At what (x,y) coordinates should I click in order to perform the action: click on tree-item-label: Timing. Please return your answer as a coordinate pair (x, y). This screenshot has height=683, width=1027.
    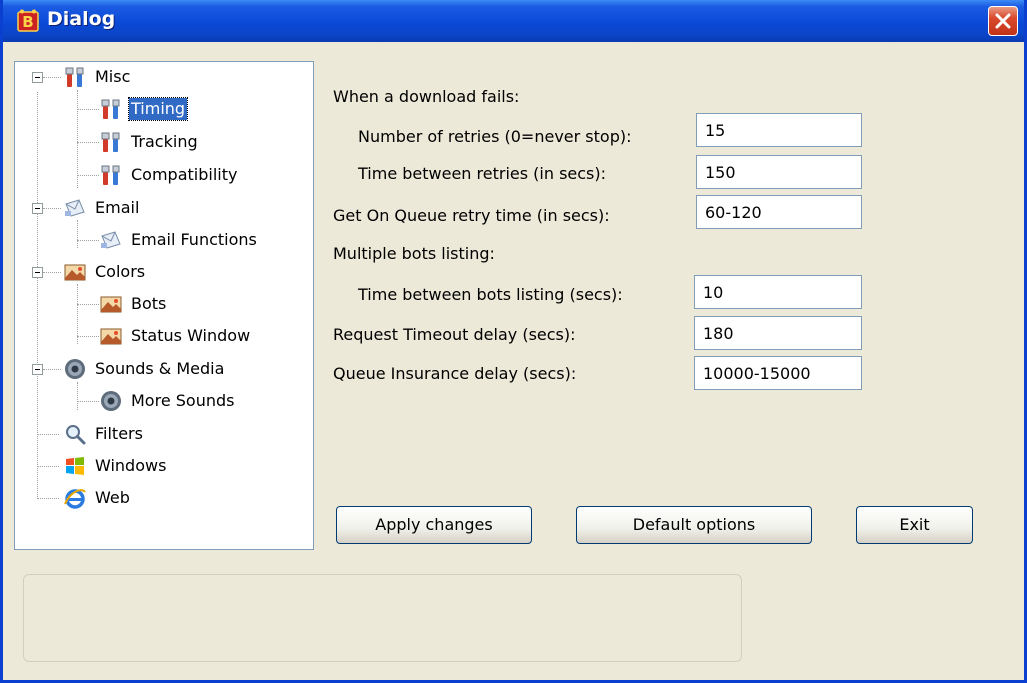
    Looking at the image, I should click on (158, 109).